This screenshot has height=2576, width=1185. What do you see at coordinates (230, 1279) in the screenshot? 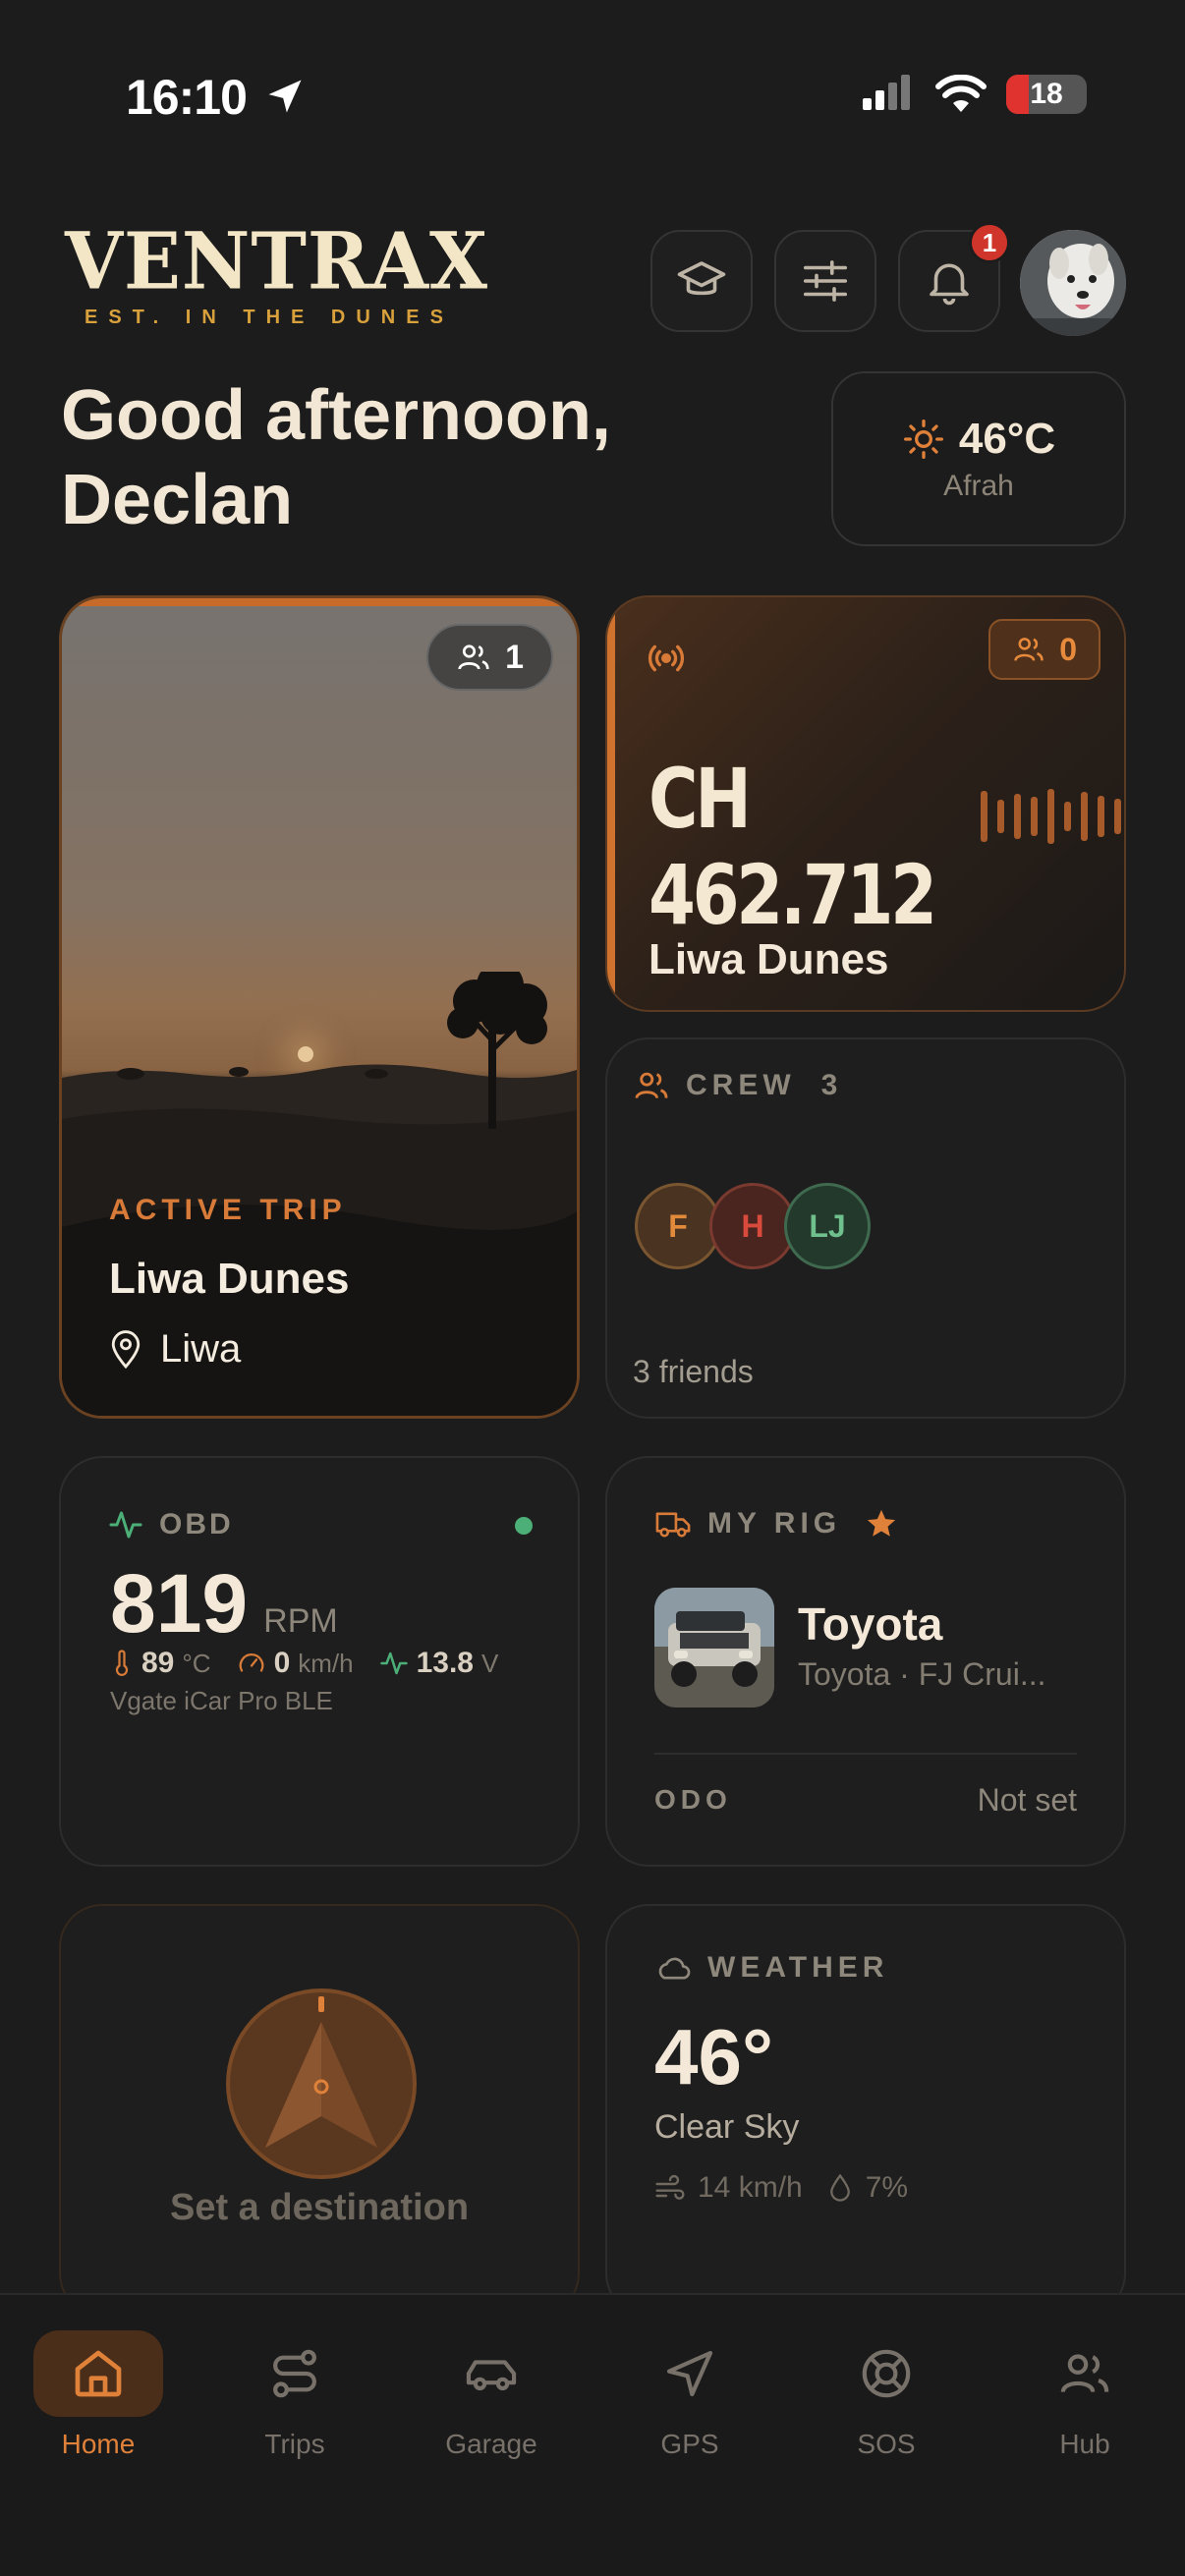
I see `active-trip-title: Liwa Dunes` at bounding box center [230, 1279].